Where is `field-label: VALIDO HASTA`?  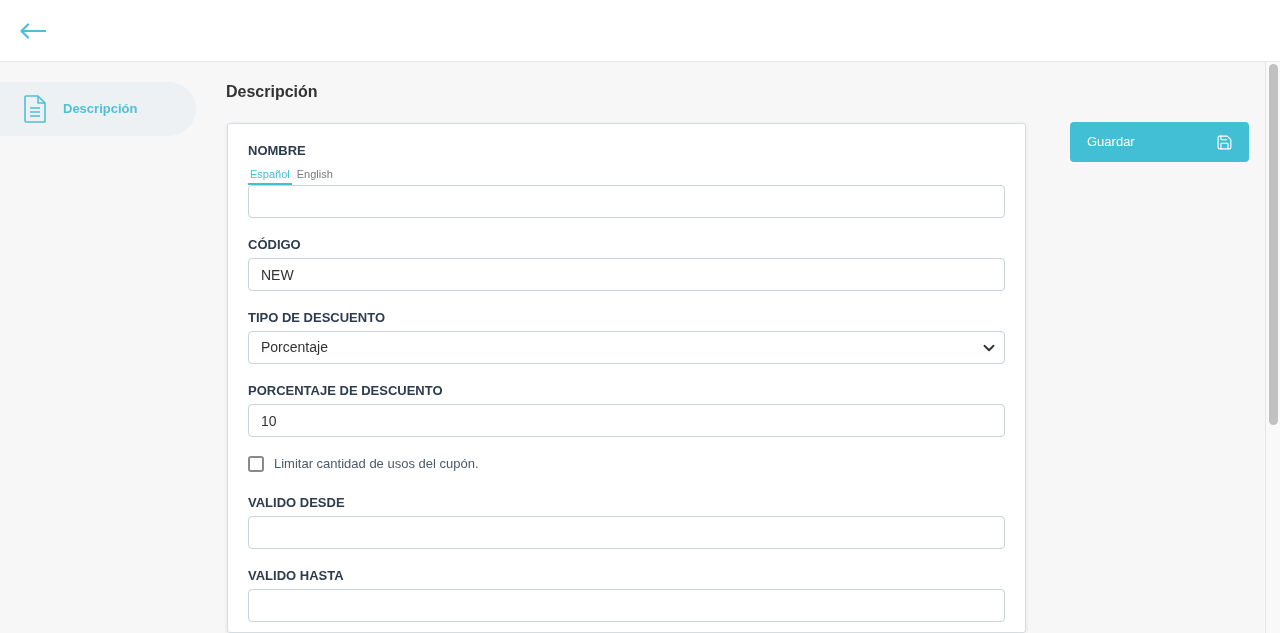 field-label: VALIDO HASTA is located at coordinates (296, 576).